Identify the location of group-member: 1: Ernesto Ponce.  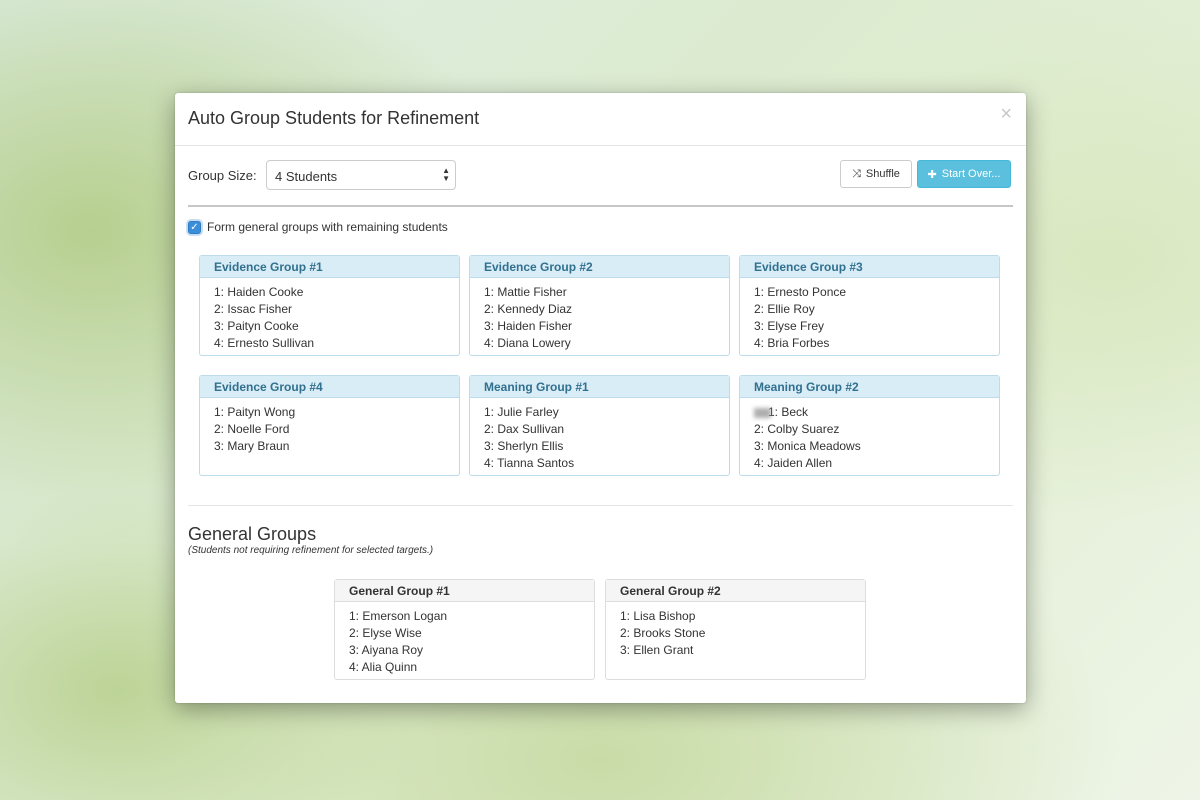
(800, 292).